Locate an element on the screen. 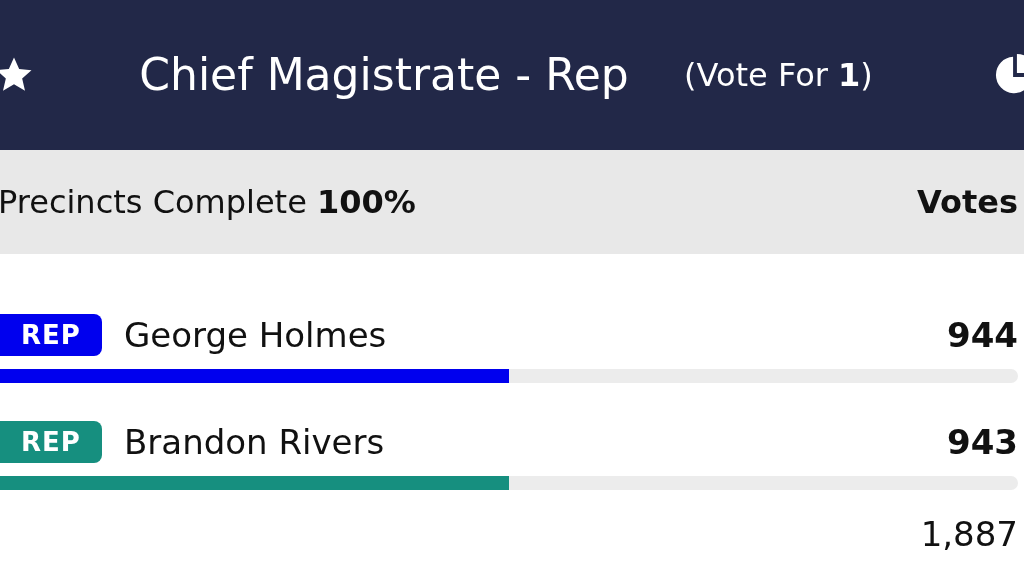 Image resolution: width=1024 pixels, height=576 pixels. total-votes: 1,887 is located at coordinates (969, 534).